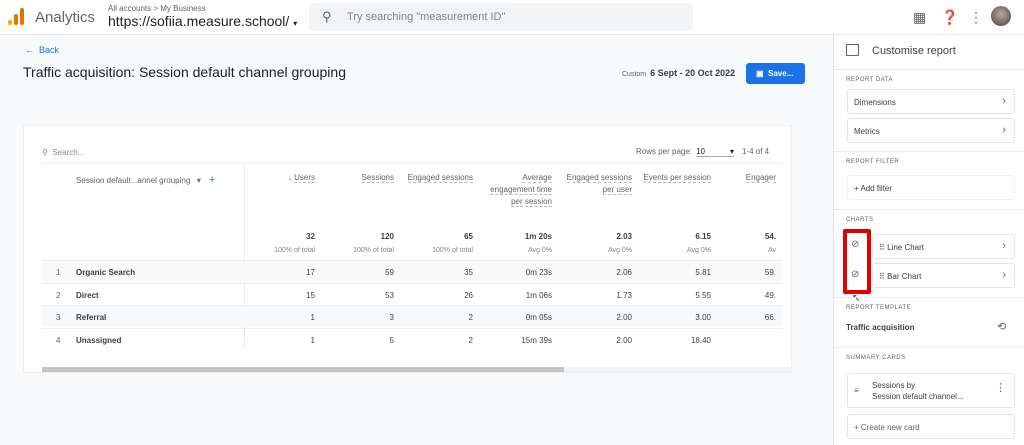 This screenshot has width=1024, height=445. What do you see at coordinates (538, 236) in the screenshot?
I see `column-total: 1m 20s` at bounding box center [538, 236].